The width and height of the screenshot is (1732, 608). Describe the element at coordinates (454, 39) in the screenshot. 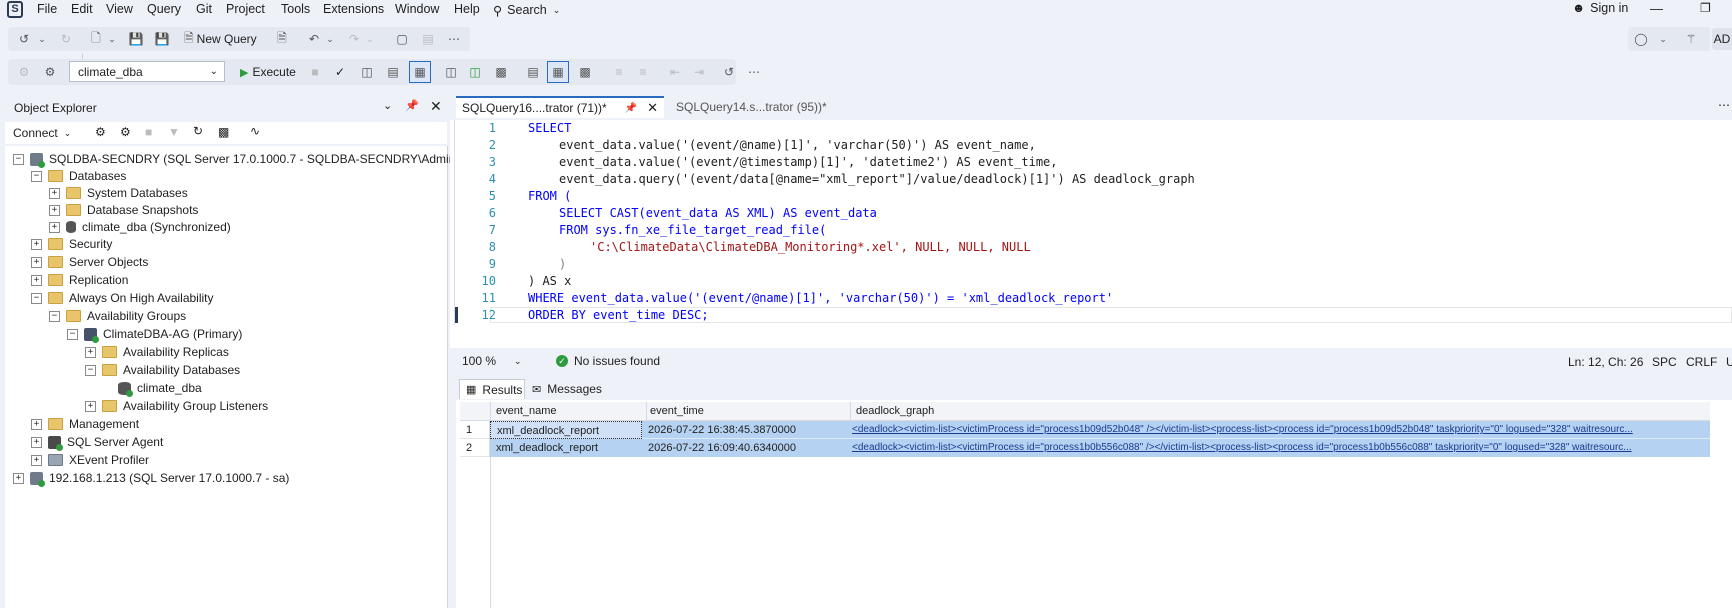

I see `toolbar-overflow-icon: ⋯` at that location.